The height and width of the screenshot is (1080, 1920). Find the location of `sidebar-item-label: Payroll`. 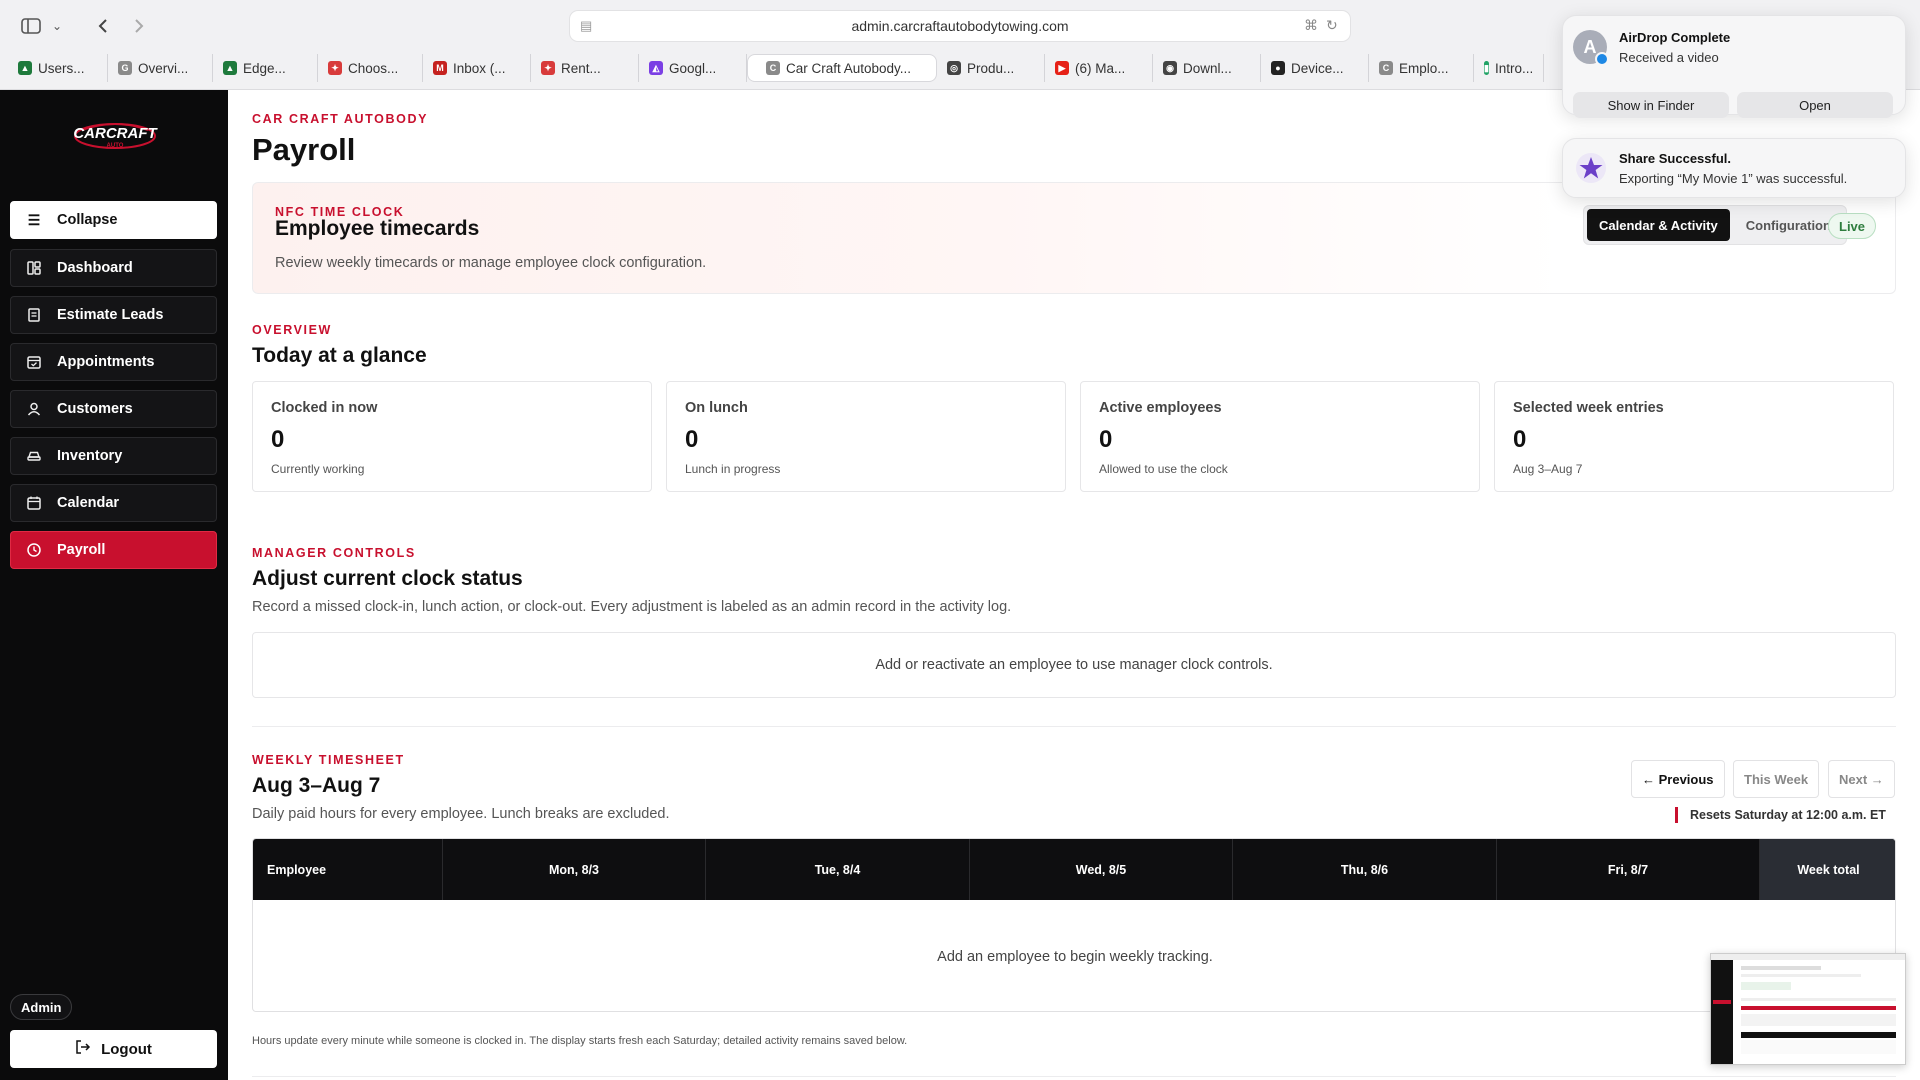

sidebar-item-label: Payroll is located at coordinates (81, 550).